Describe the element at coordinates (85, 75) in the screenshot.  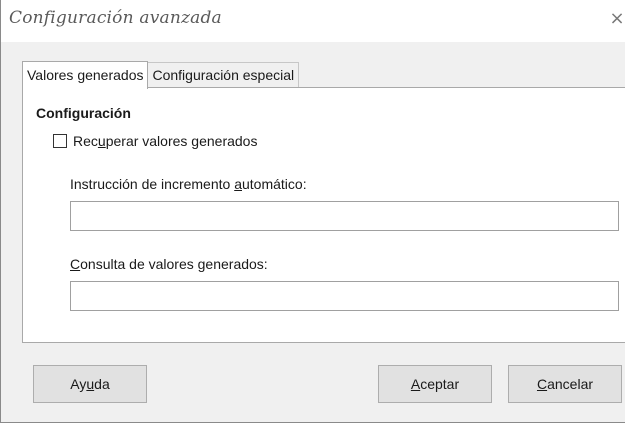
I see `tab-valores-generados: Valores generados` at that location.